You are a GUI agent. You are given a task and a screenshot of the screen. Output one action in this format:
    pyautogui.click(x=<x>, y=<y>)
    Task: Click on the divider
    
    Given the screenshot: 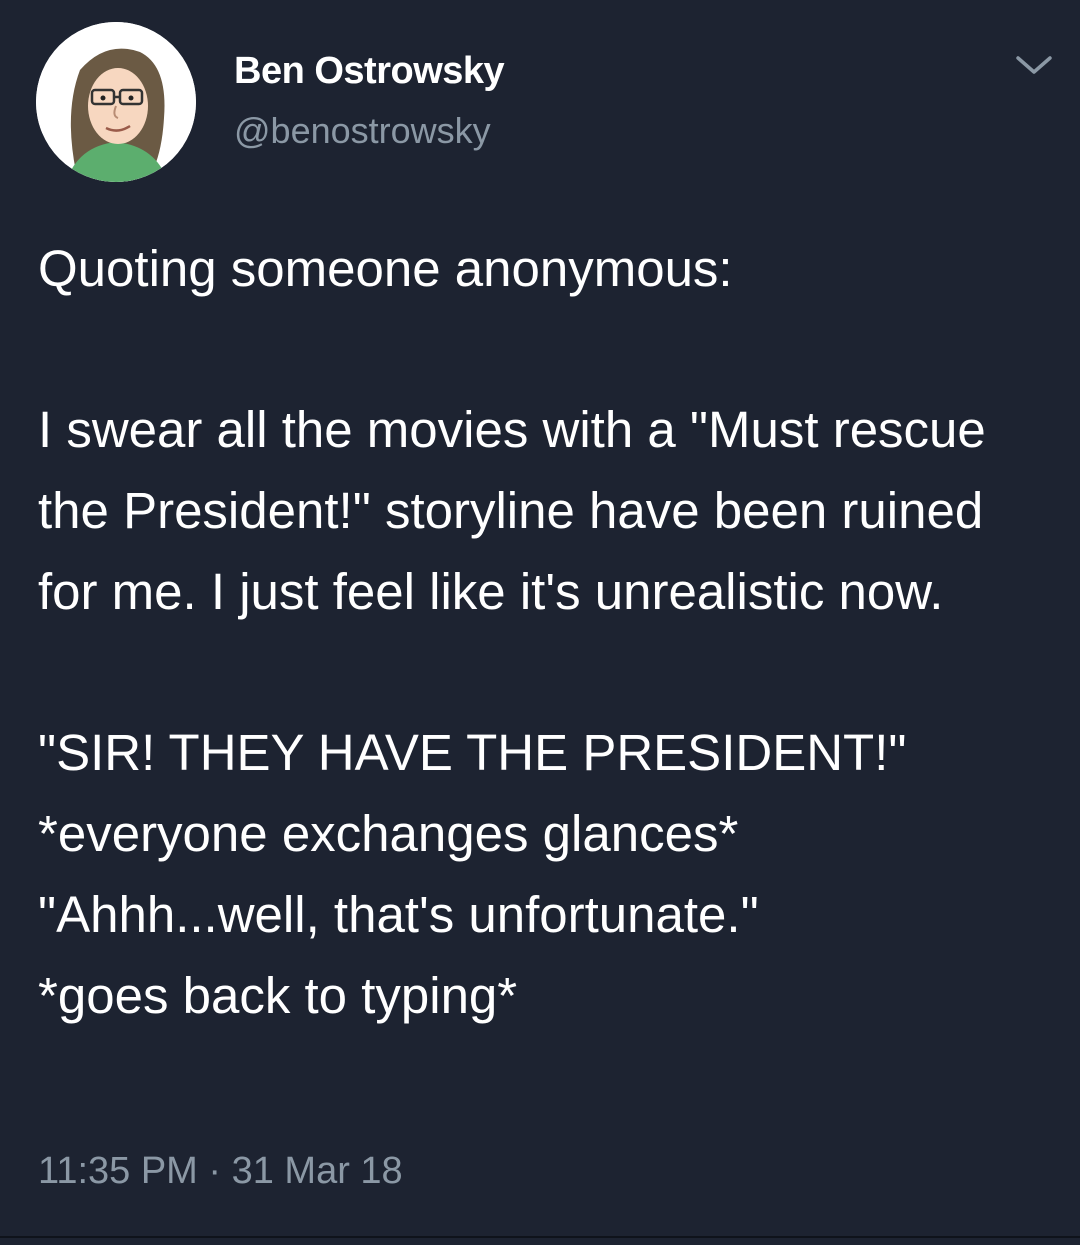 What is the action you would take?
    pyautogui.click(x=540, y=1237)
    